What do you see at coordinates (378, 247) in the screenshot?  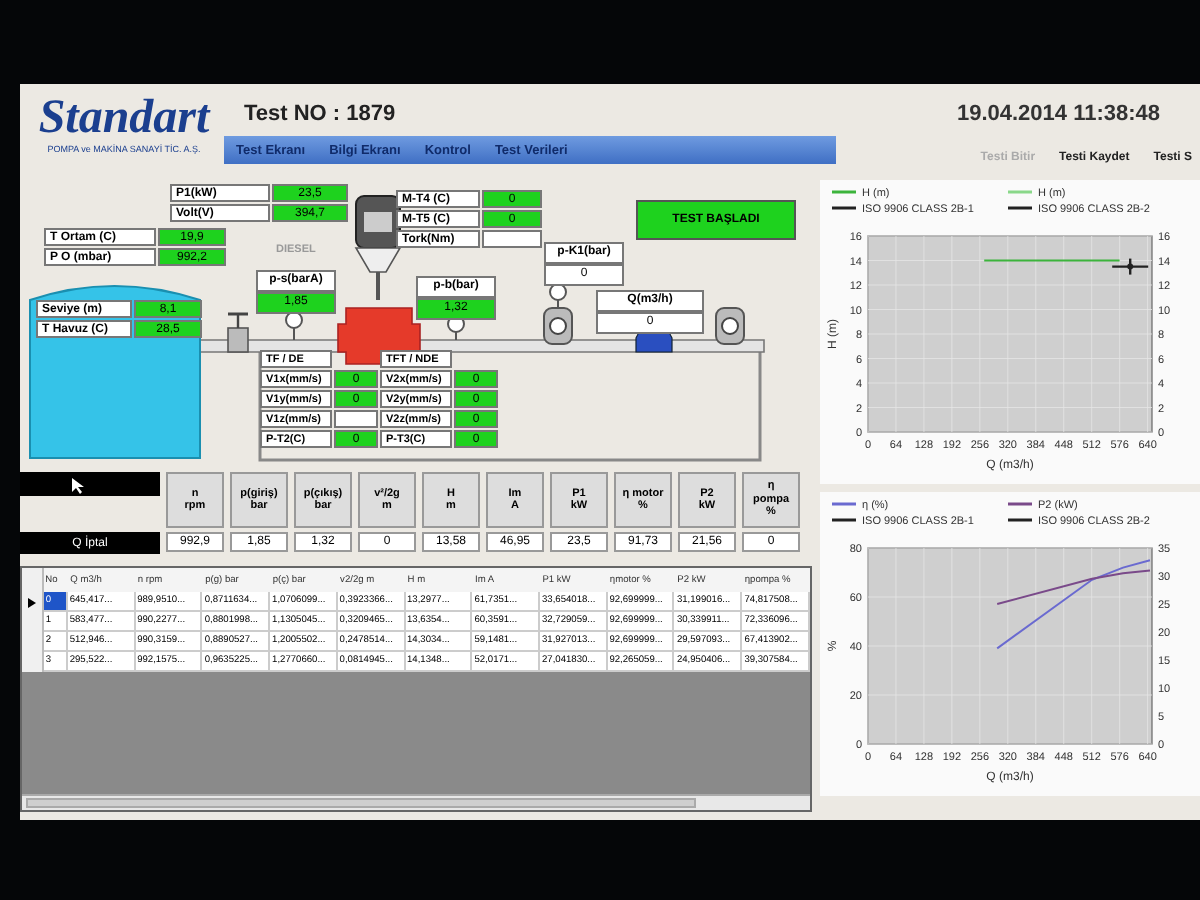 I see `motor-icon` at bounding box center [378, 247].